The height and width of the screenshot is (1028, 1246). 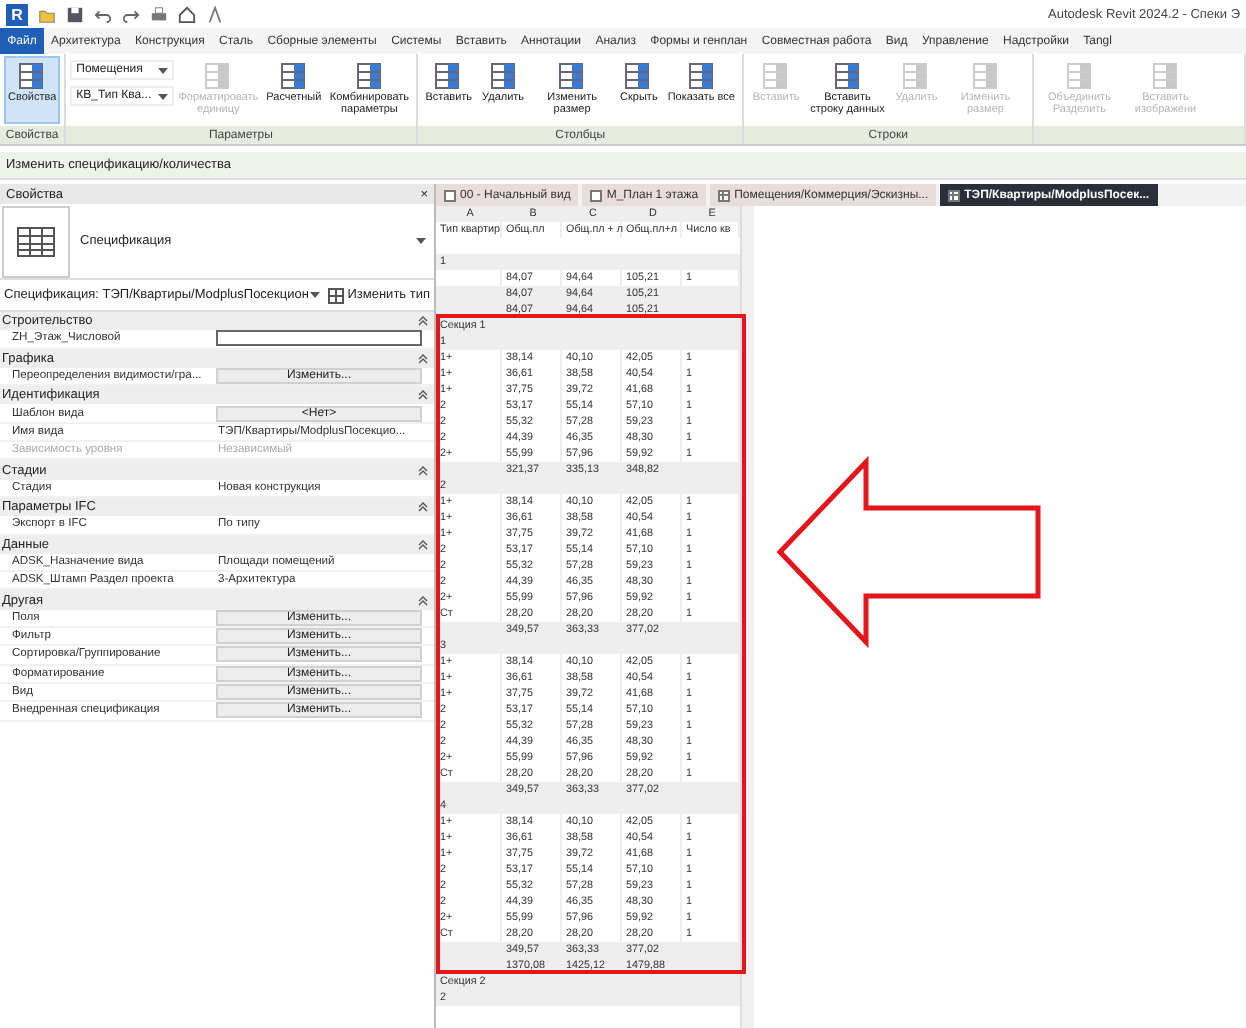 I want to click on app-logo: R, so click(x=17, y=14).